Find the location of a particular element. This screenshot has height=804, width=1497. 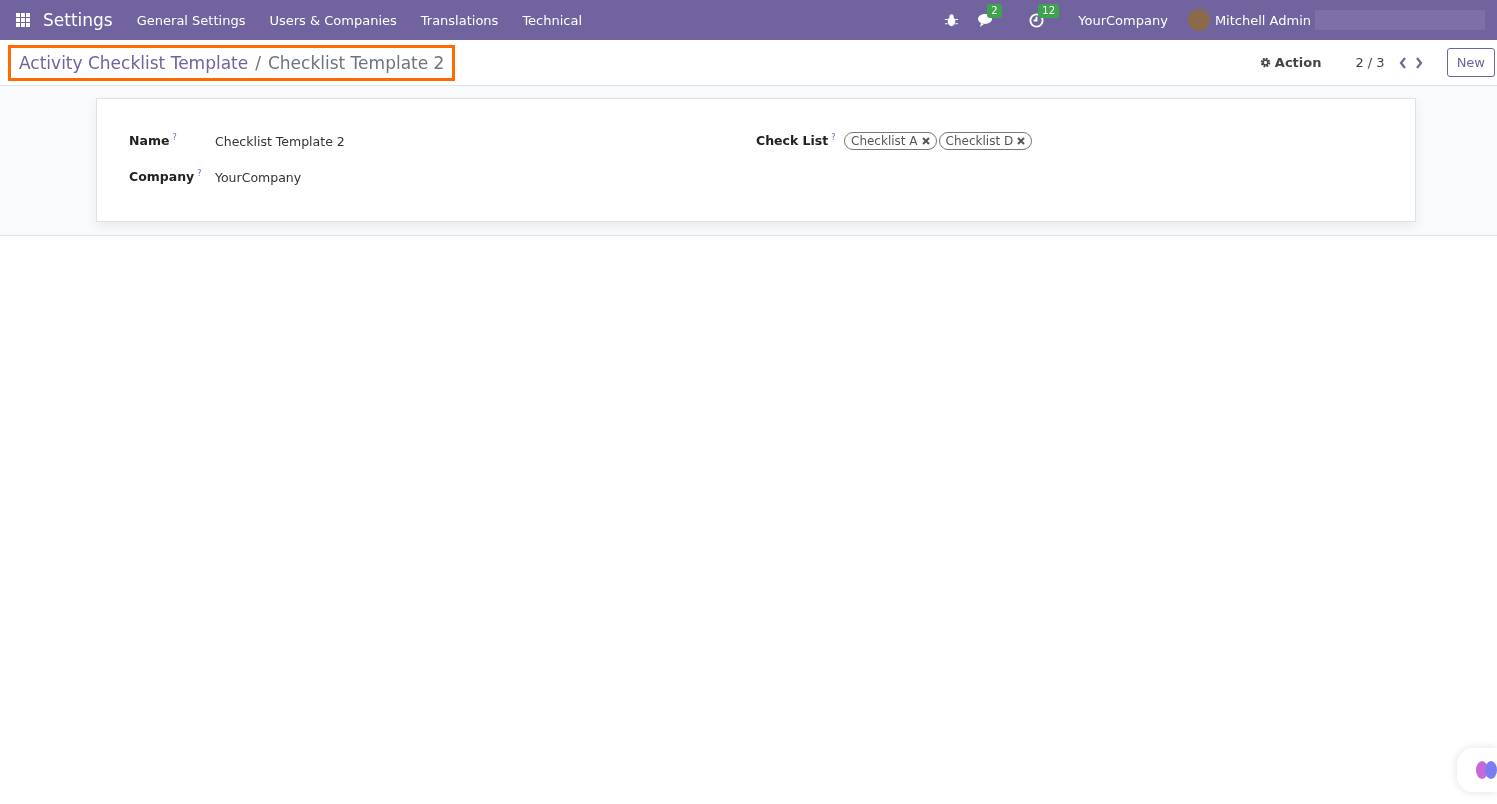

company-switcher: YourCompany is located at coordinates (1123, 20).